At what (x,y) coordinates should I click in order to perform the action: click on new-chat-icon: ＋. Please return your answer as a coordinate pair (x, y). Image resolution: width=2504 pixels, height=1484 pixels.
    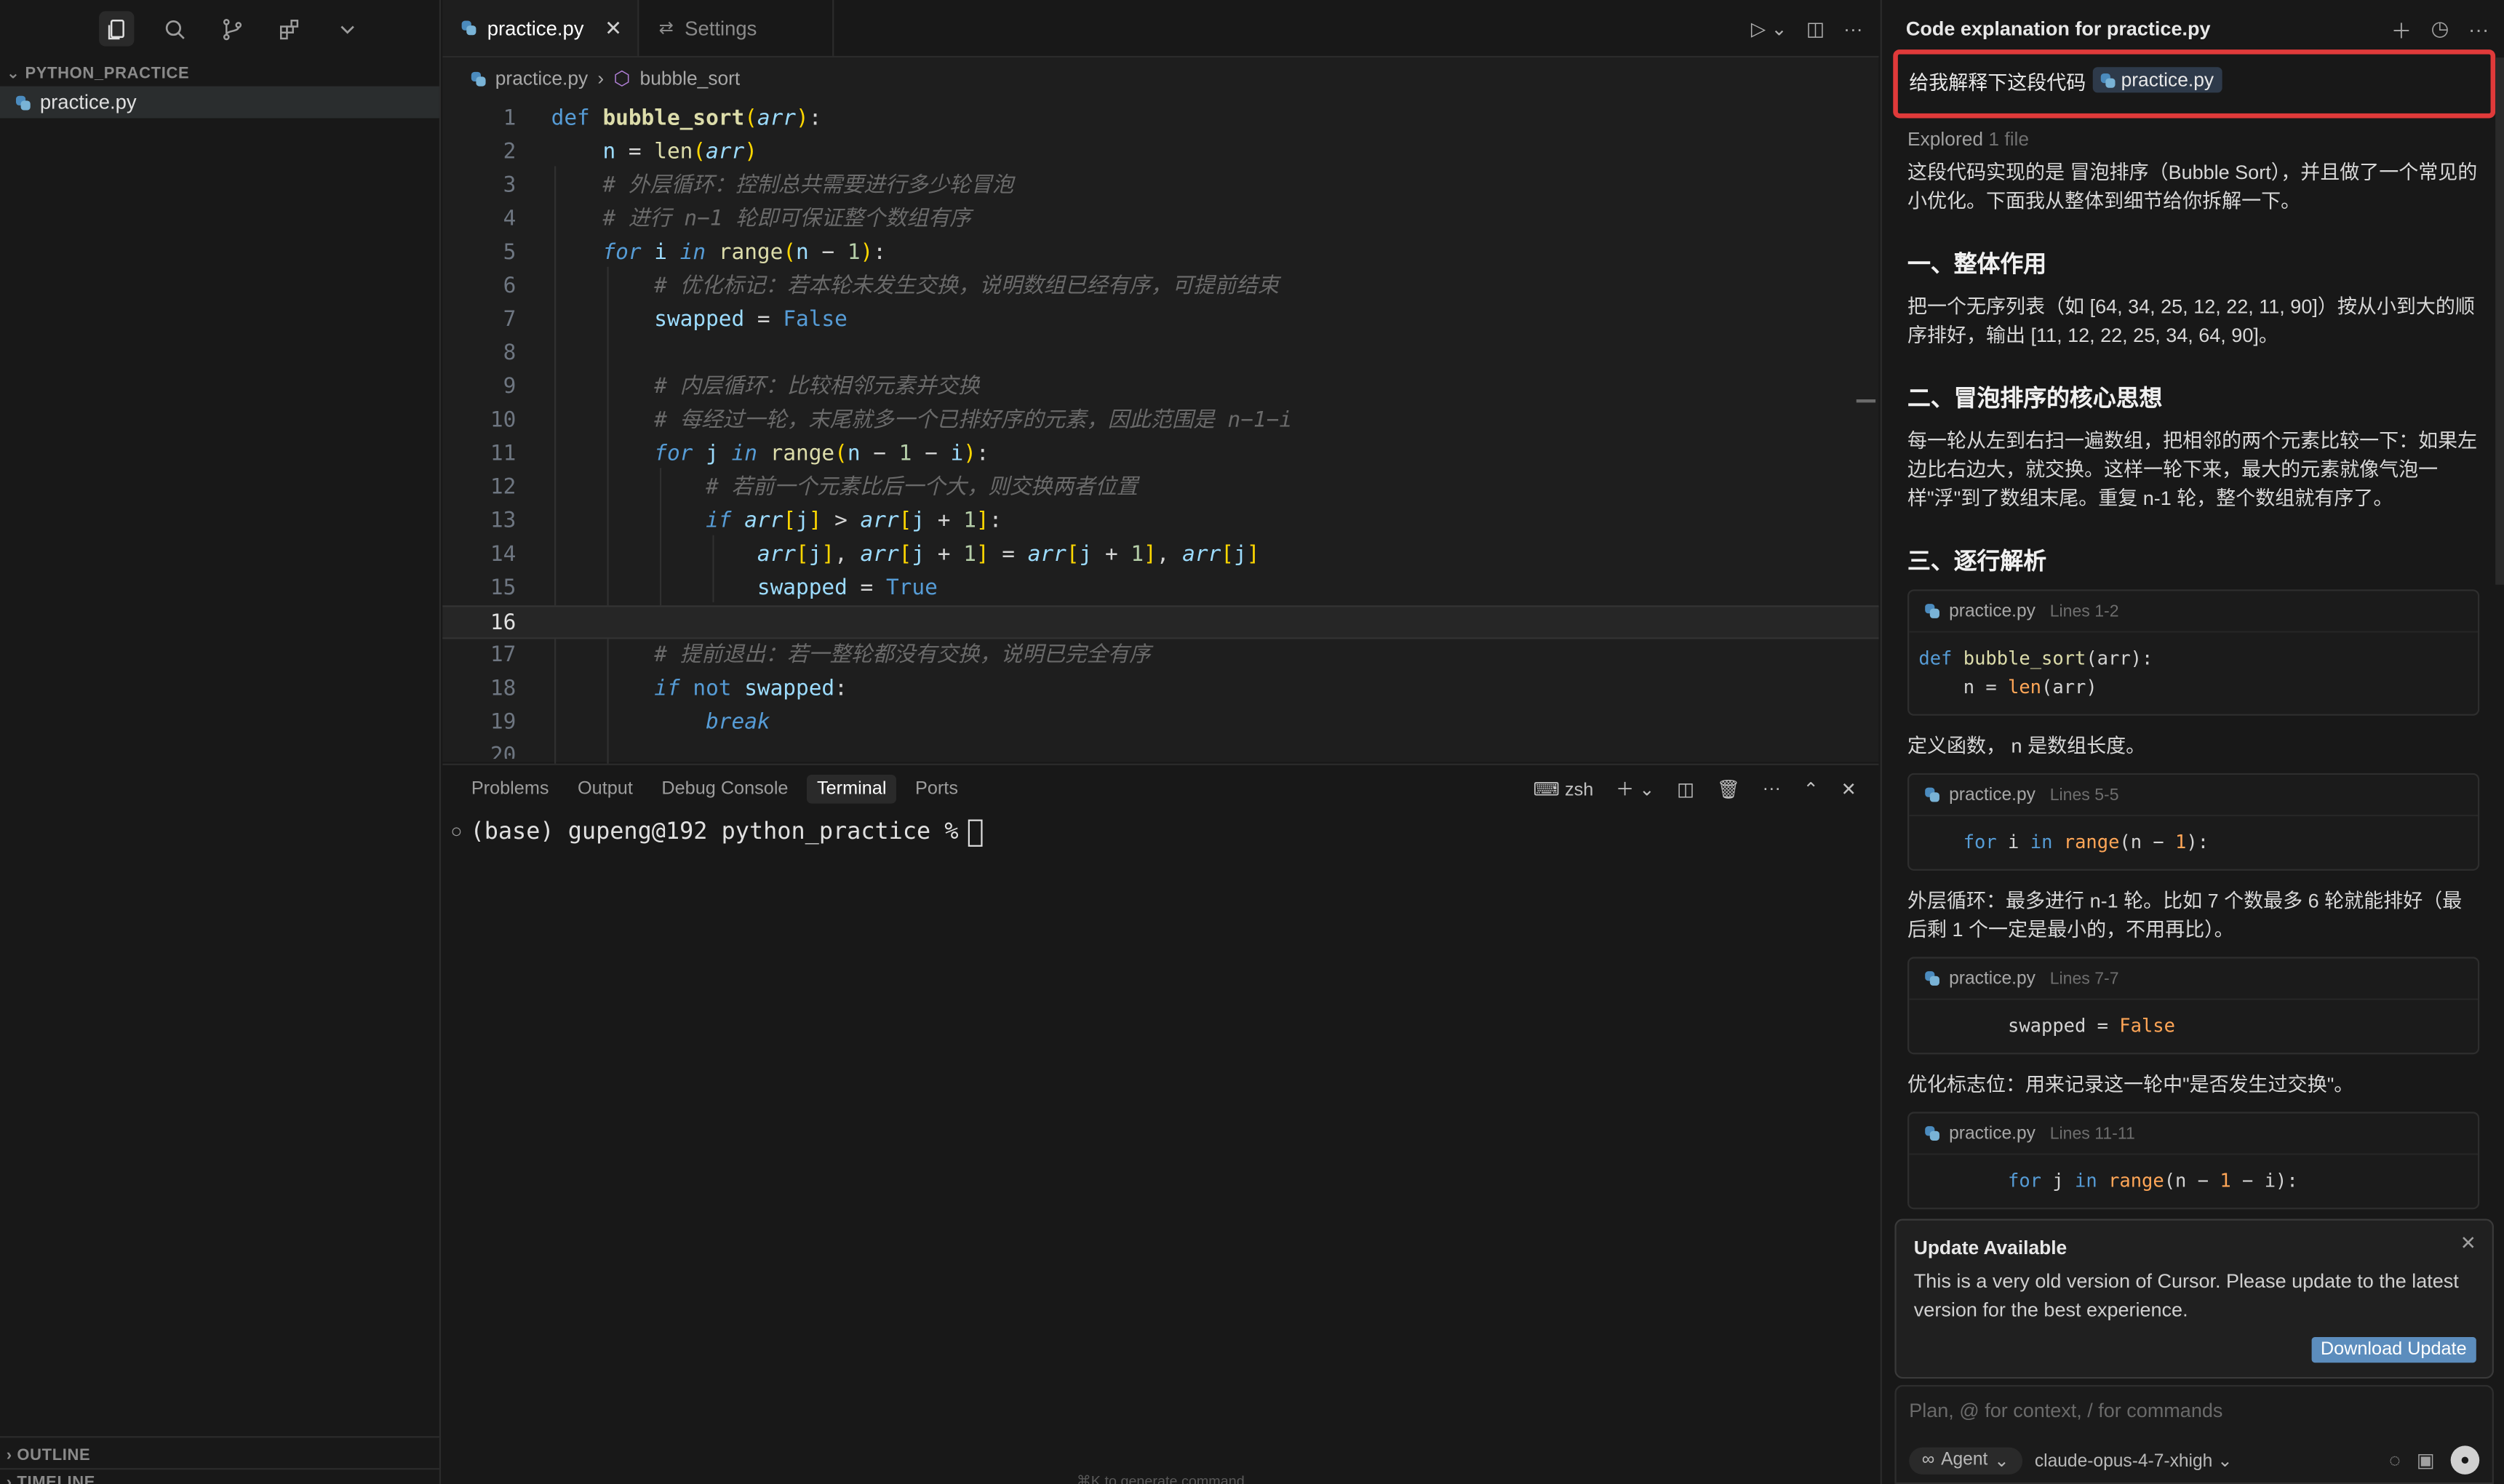
    Looking at the image, I should click on (2401, 29).